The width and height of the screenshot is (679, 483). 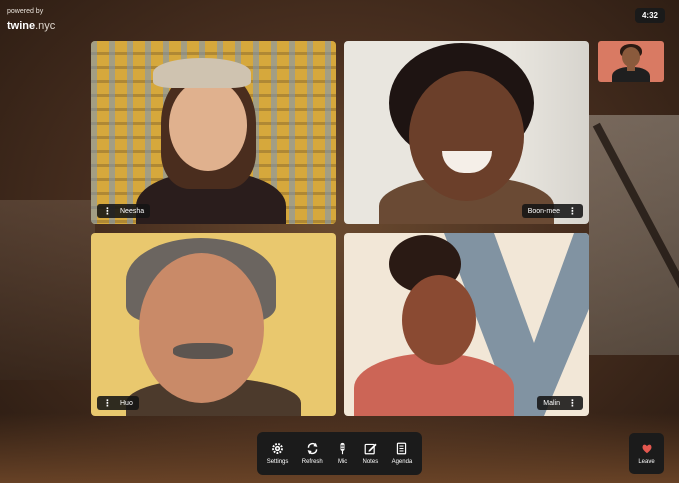 I want to click on agenda-button: Agenda, so click(x=402, y=453).